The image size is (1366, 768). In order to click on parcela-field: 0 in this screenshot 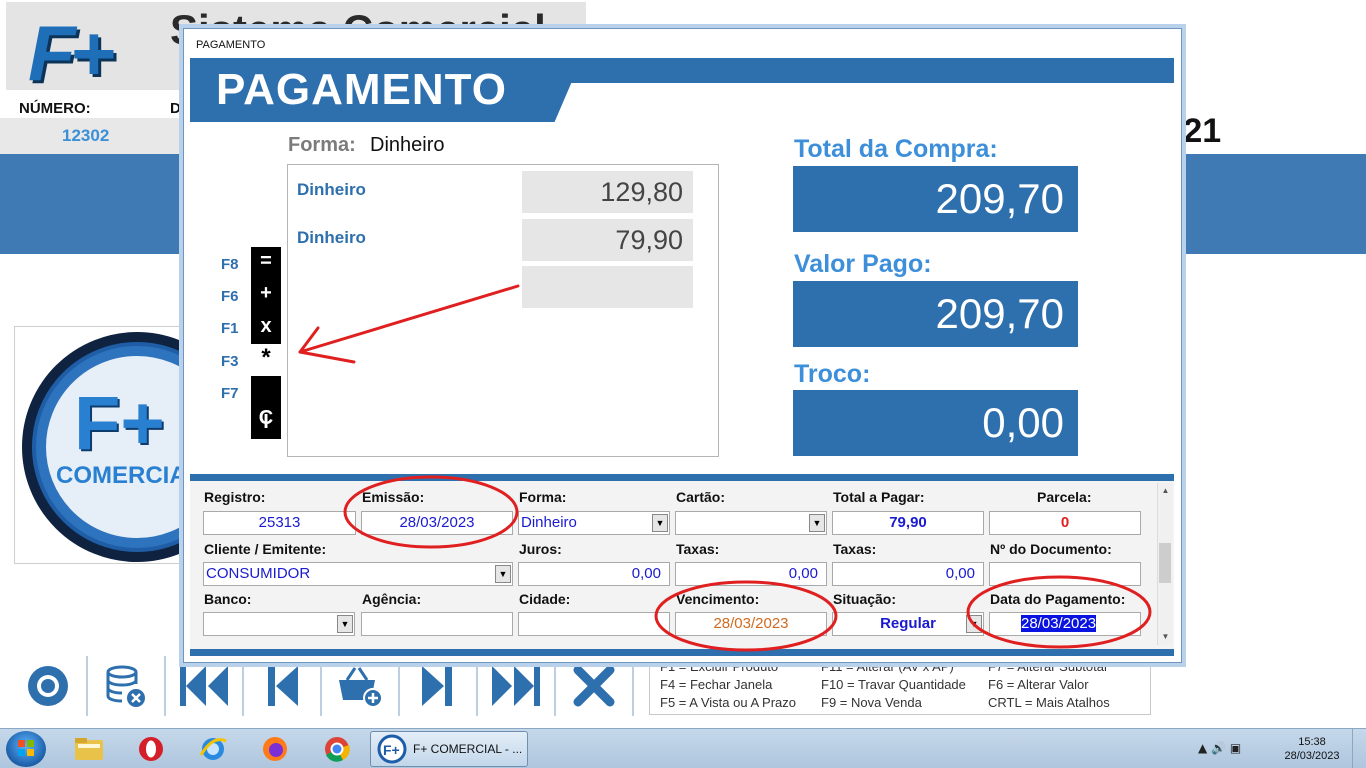, I will do `click(1065, 523)`.